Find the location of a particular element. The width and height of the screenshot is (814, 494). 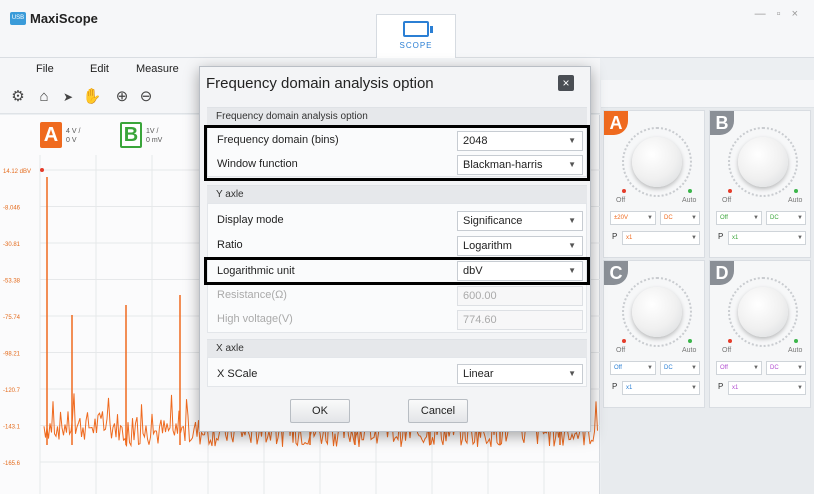

channel-card-badge: D is located at coordinates (722, 273).